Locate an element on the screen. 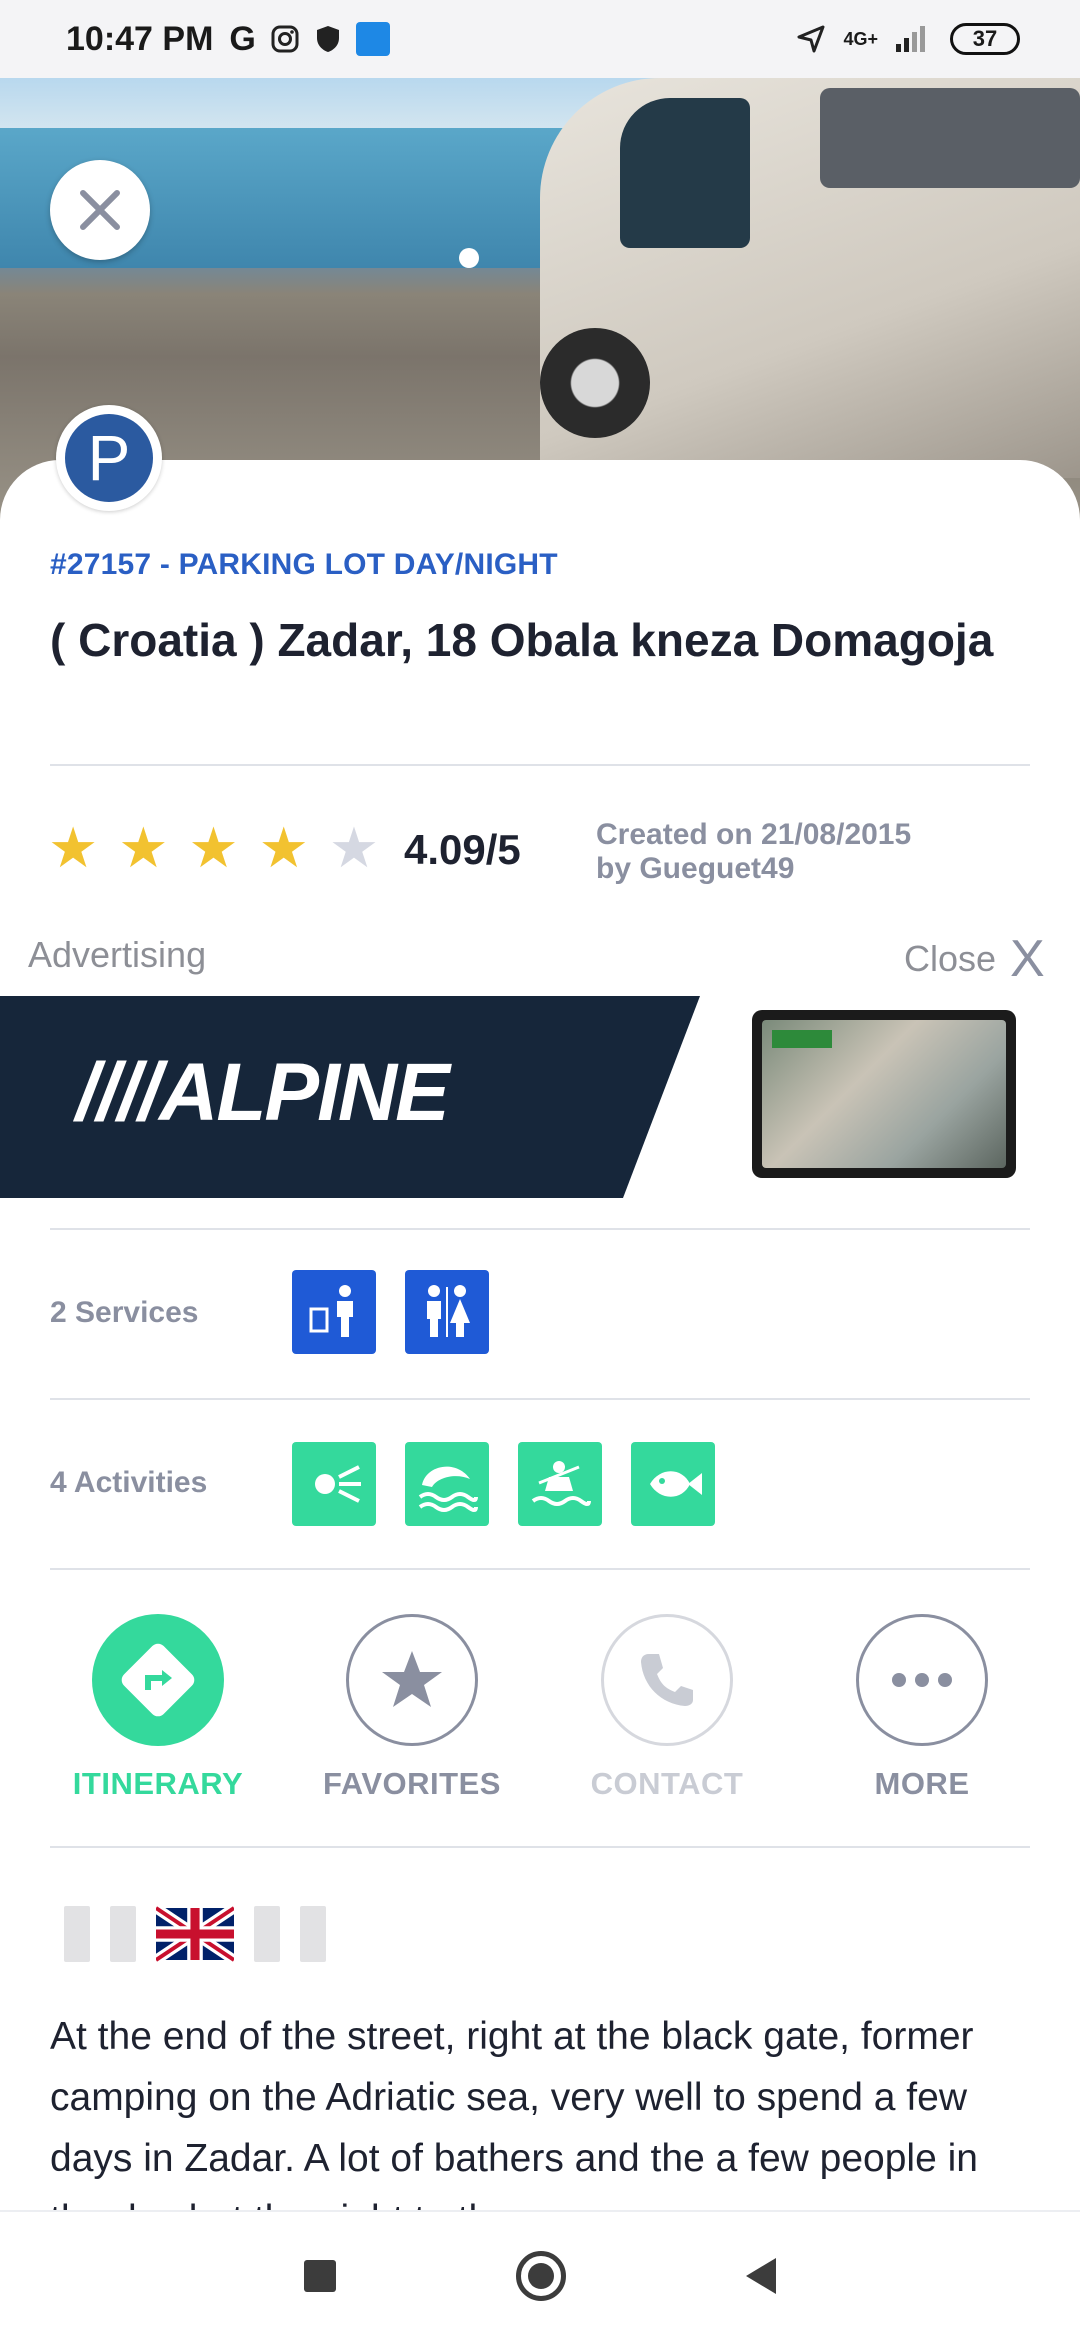 This screenshot has width=1080, height=2340. system-nav-bar is located at coordinates (540, 2275).